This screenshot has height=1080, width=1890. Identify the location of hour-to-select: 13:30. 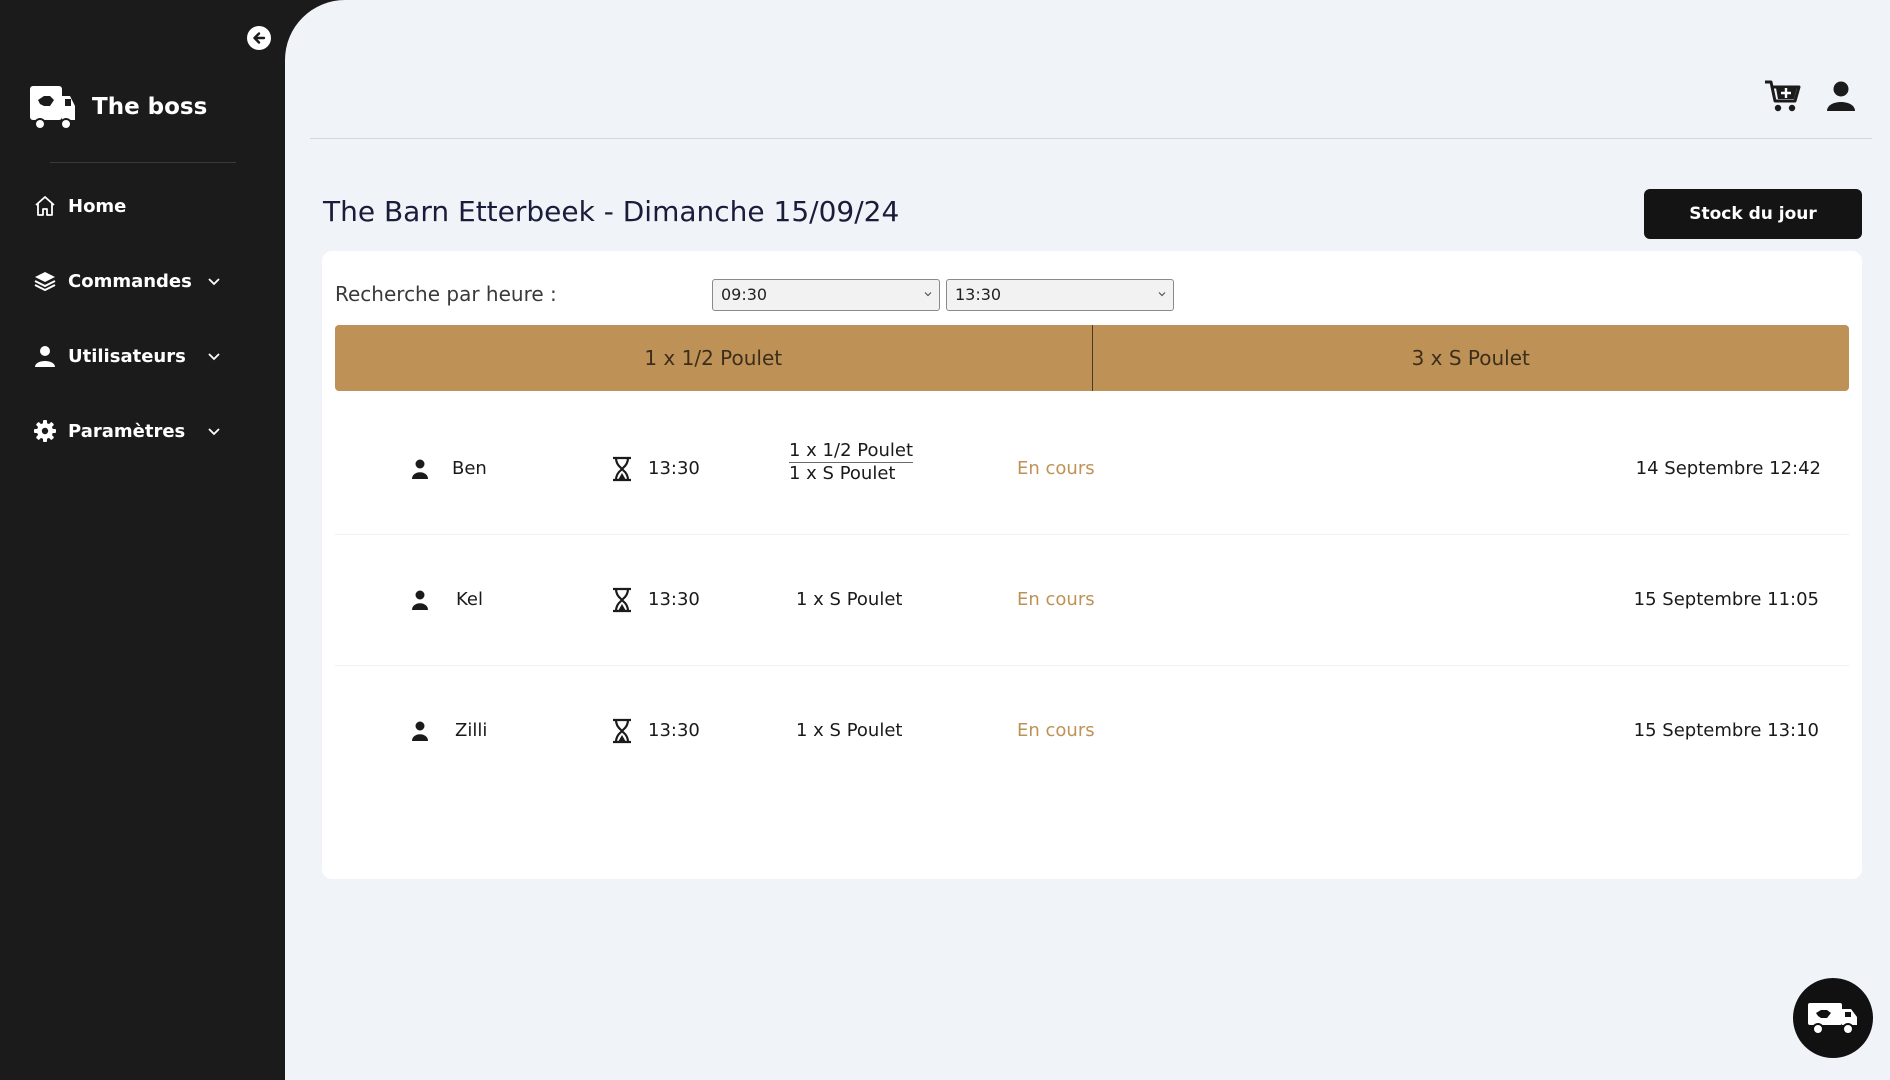
(1060, 295).